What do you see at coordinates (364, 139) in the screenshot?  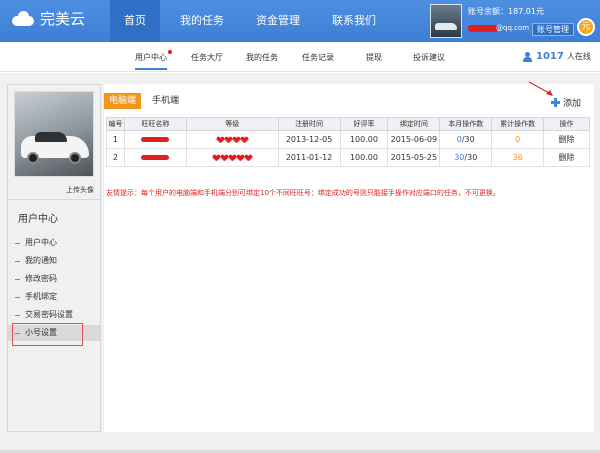 I see `cell-rate: 100.00` at bounding box center [364, 139].